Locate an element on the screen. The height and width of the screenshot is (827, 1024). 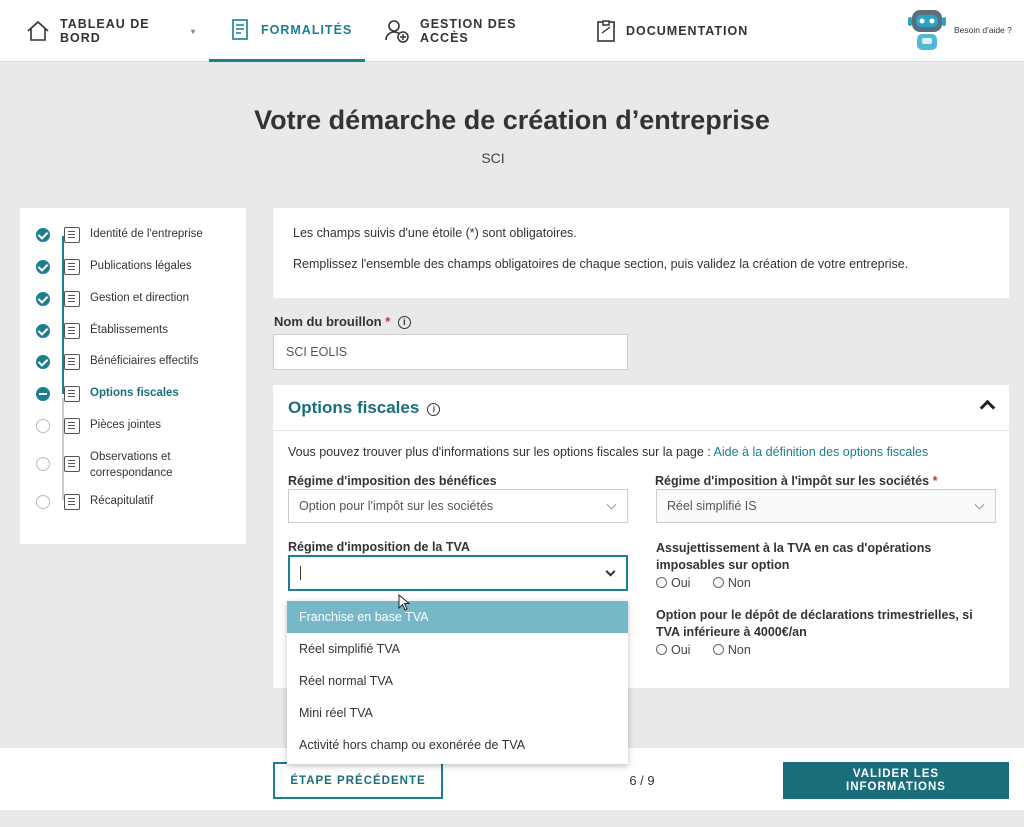
required-star: * is located at coordinates (935, 481).